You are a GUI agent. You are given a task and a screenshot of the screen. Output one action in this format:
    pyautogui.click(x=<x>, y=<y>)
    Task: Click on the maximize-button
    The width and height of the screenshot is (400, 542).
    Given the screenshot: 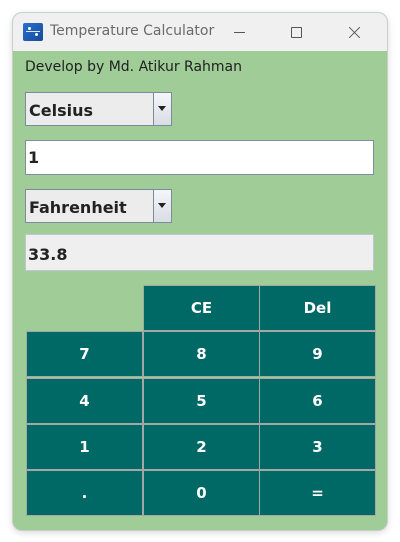 What is the action you would take?
    pyautogui.click(x=296, y=32)
    